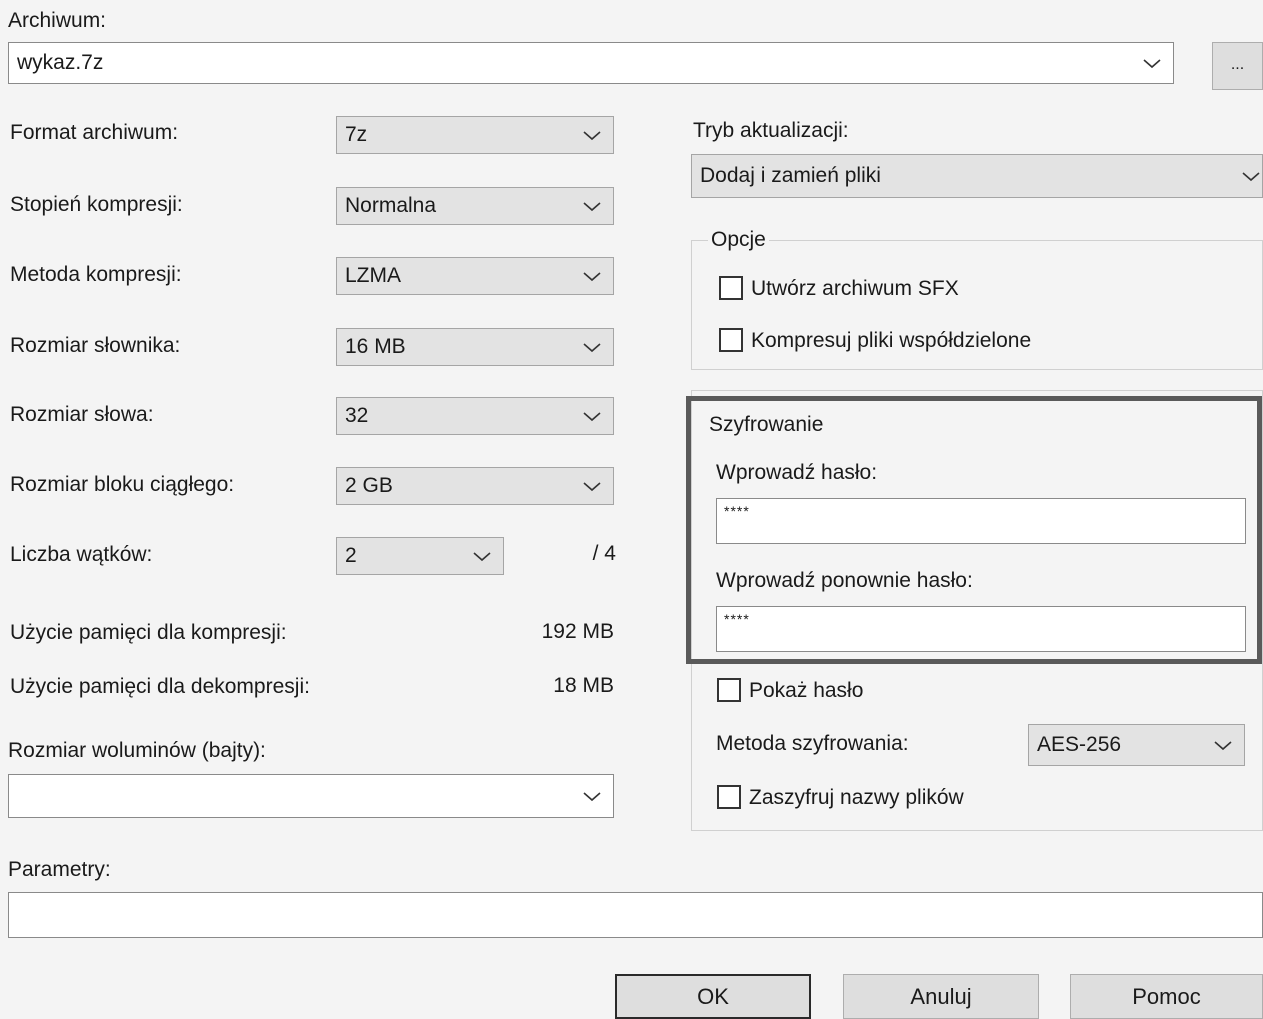 The width and height of the screenshot is (1263, 1019). What do you see at coordinates (373, 275) in the screenshot?
I see `compression-method-value: LZMA` at bounding box center [373, 275].